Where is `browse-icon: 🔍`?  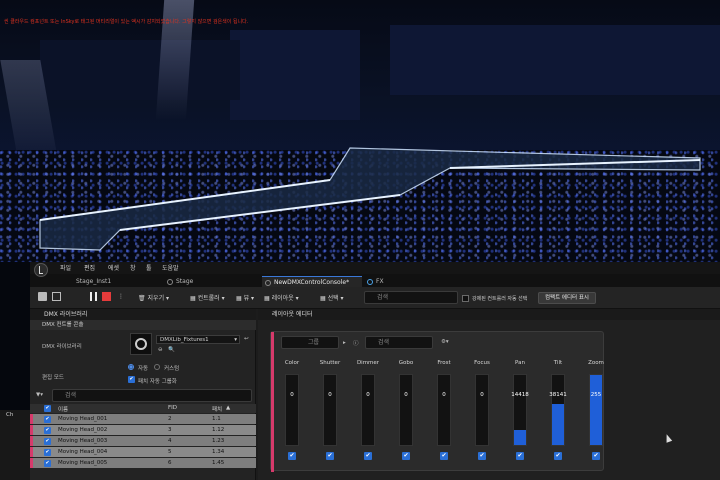 browse-icon: 🔍 is located at coordinates (171, 350).